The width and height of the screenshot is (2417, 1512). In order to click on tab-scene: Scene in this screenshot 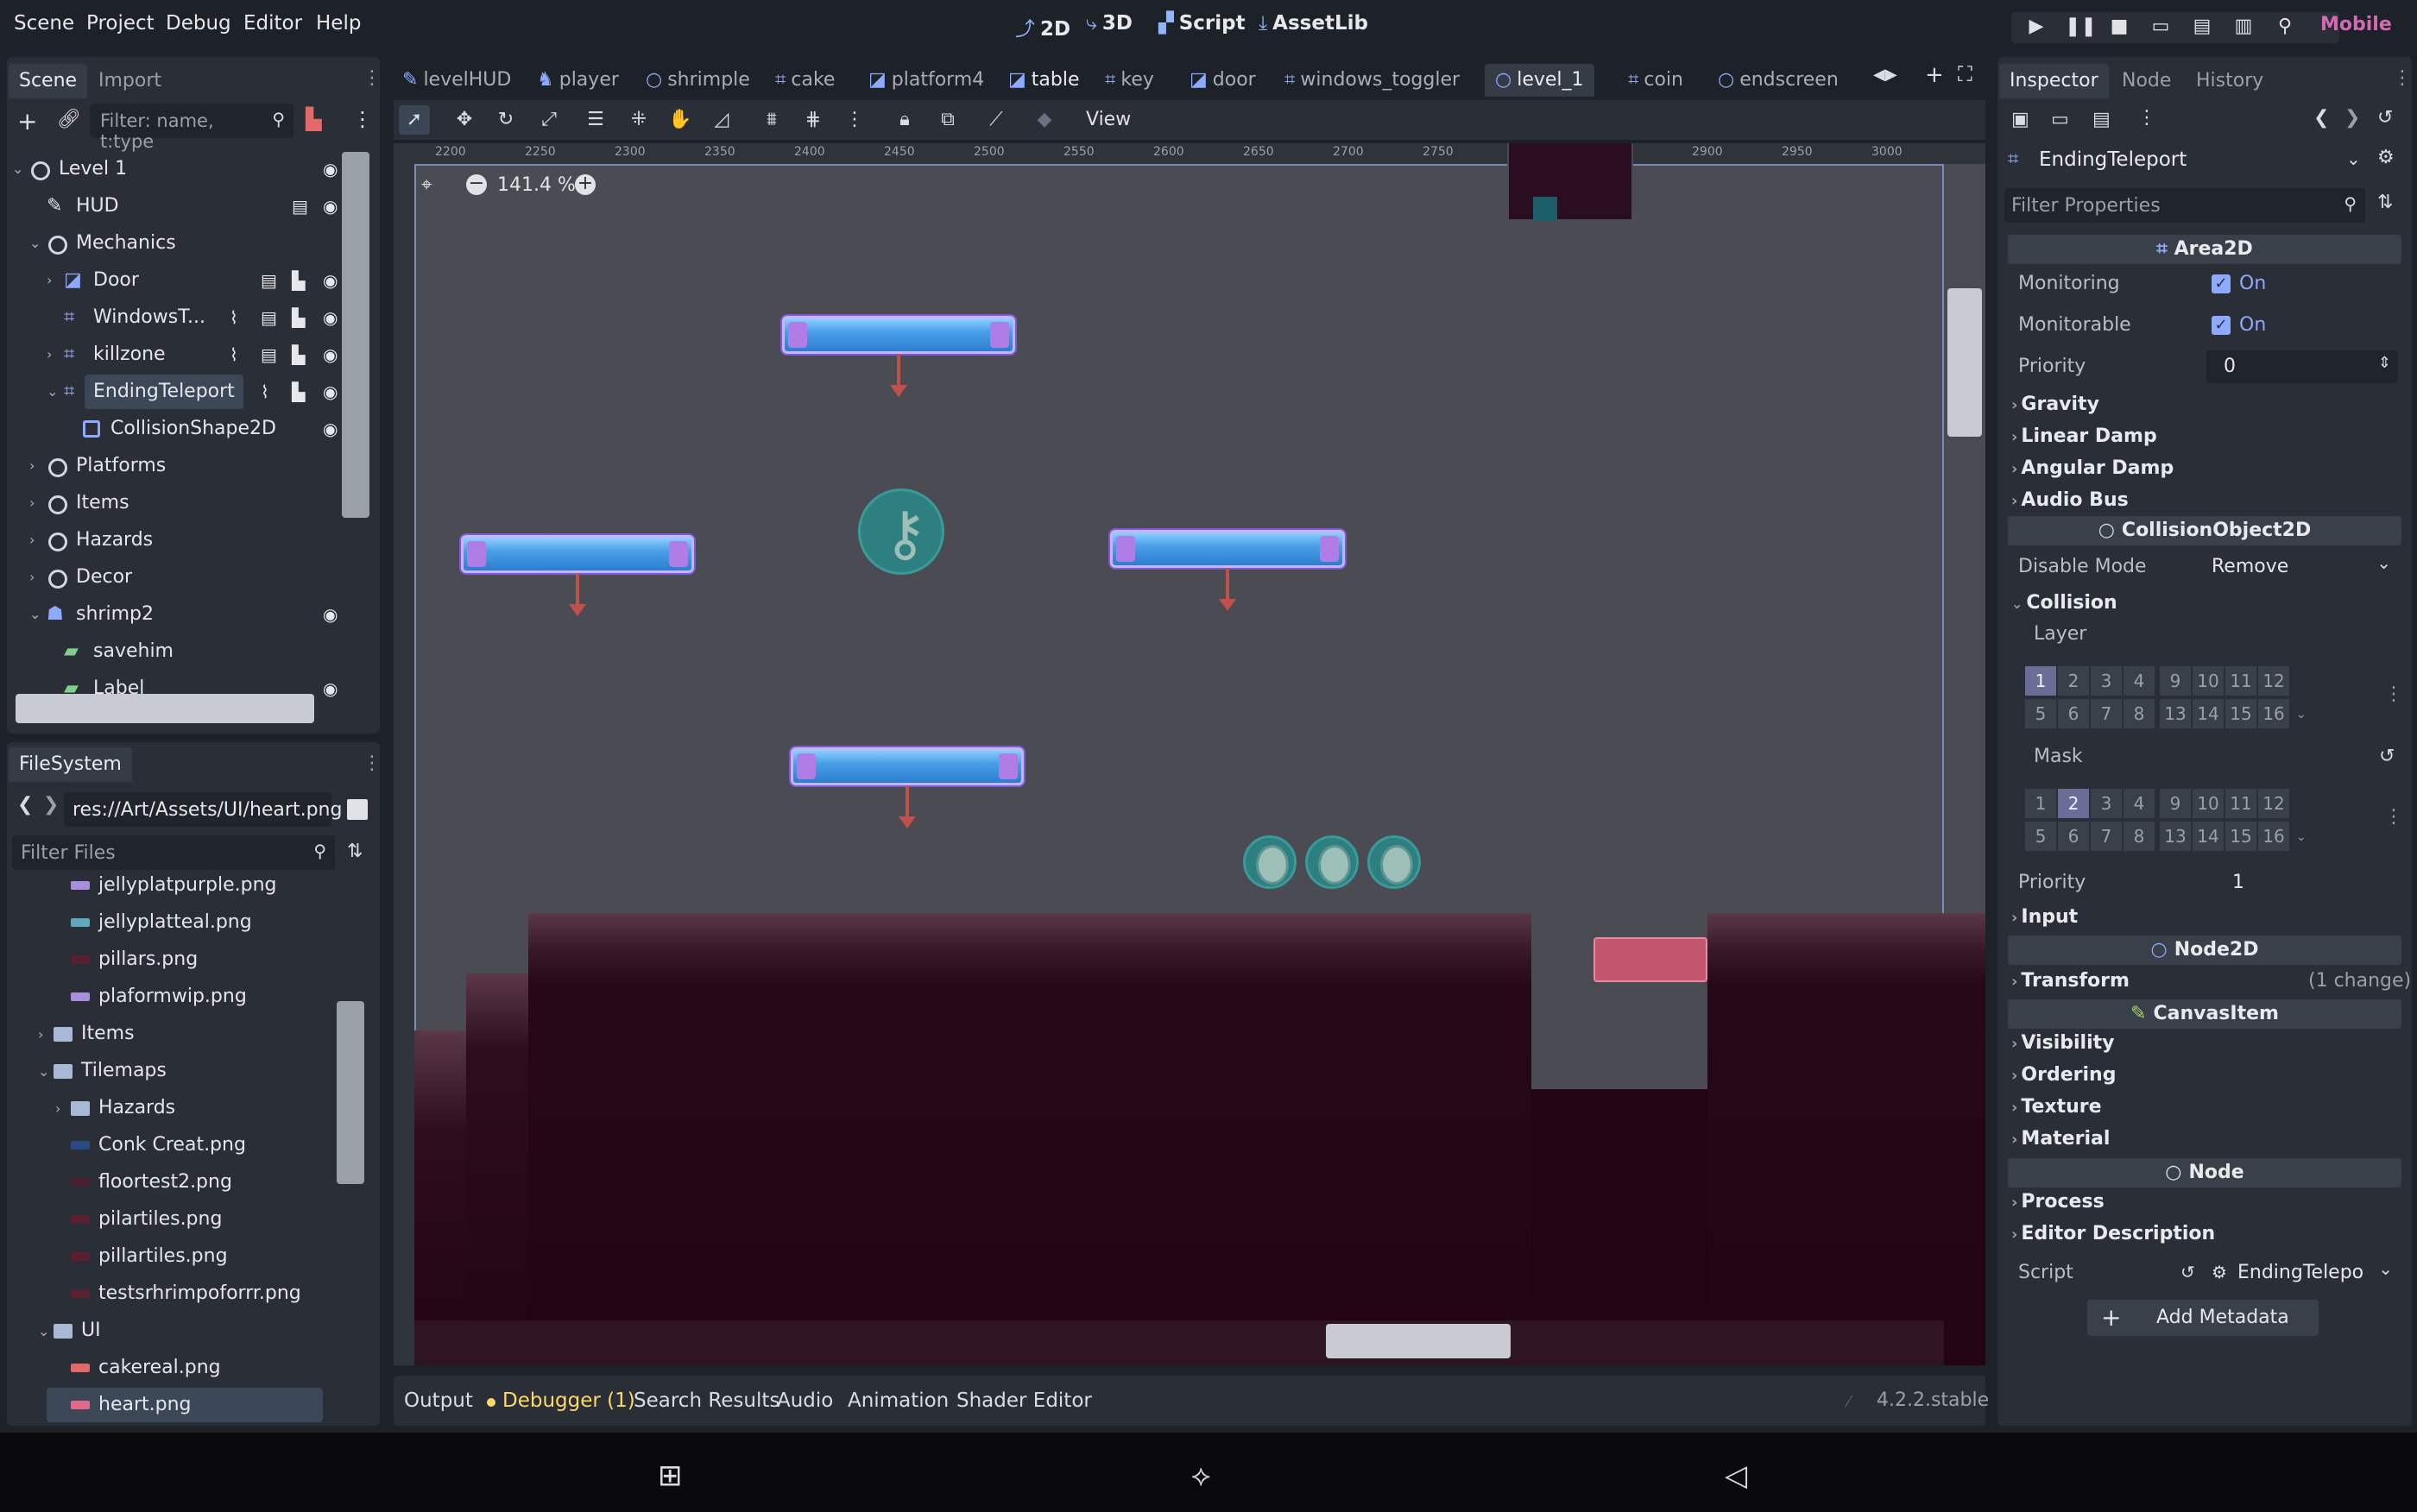, I will do `click(48, 81)`.